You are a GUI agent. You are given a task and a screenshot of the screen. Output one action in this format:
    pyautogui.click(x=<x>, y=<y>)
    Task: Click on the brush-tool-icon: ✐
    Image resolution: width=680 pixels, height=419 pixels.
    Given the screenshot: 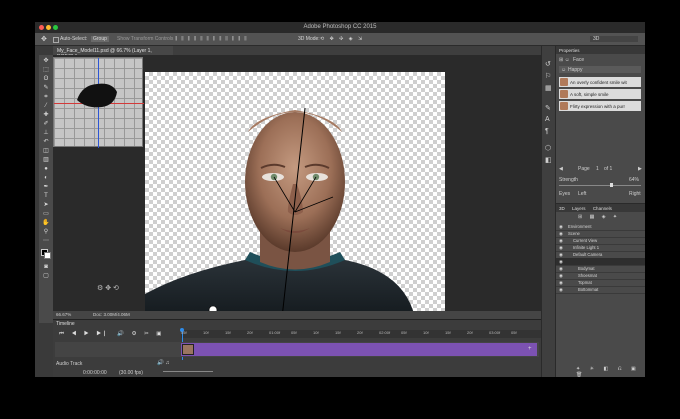 What is the action you would take?
    pyautogui.click(x=46, y=124)
    